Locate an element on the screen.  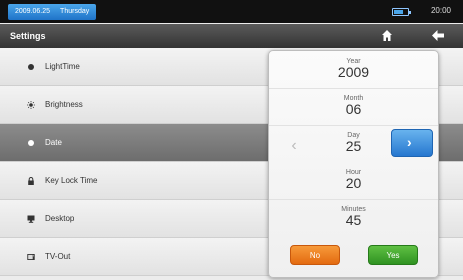
tv-icon is located at coordinates (31, 256).